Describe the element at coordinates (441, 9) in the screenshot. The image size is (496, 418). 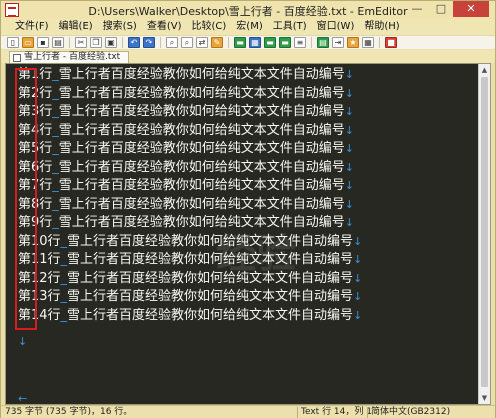
I see `maximize-button: □` at that location.